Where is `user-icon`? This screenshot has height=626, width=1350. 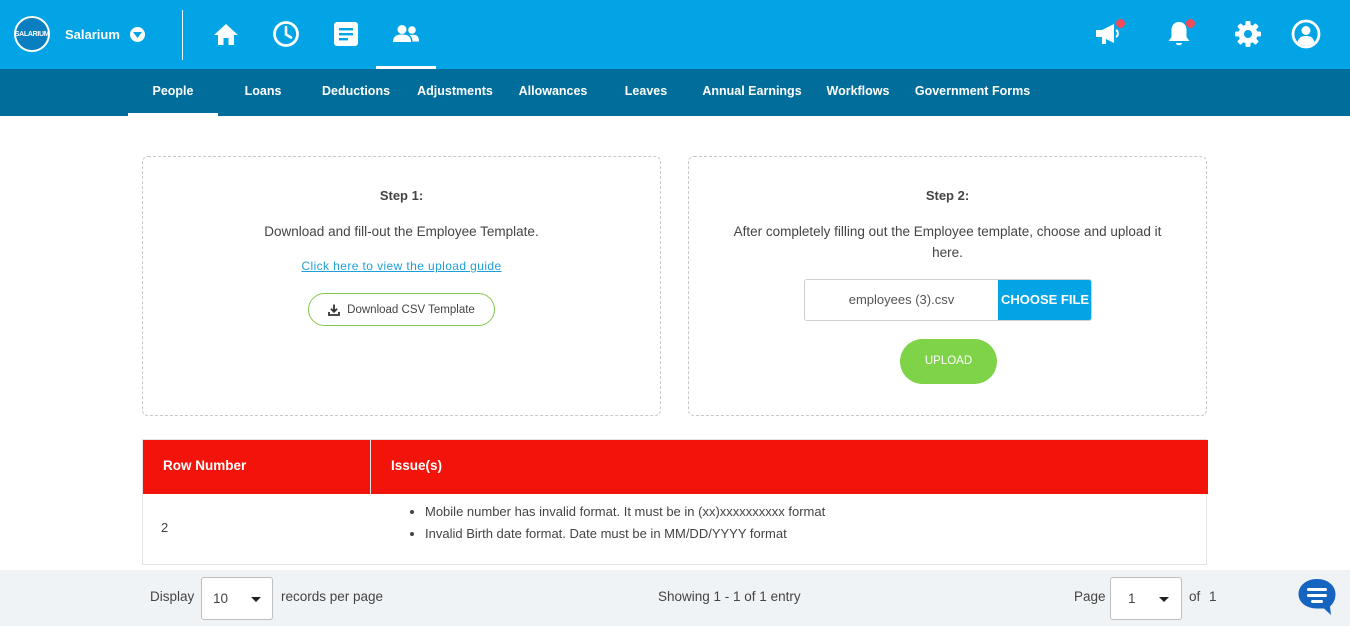
user-icon is located at coordinates (1306, 34).